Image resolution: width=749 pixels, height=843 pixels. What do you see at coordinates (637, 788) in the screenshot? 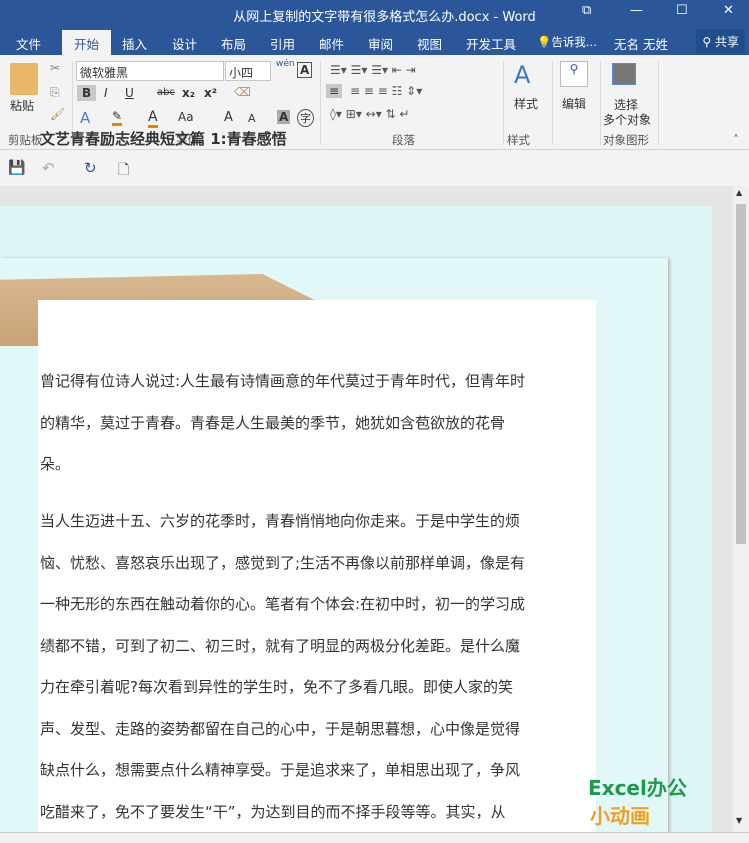
I see `watermark-logo-line1: Excel办公` at bounding box center [637, 788].